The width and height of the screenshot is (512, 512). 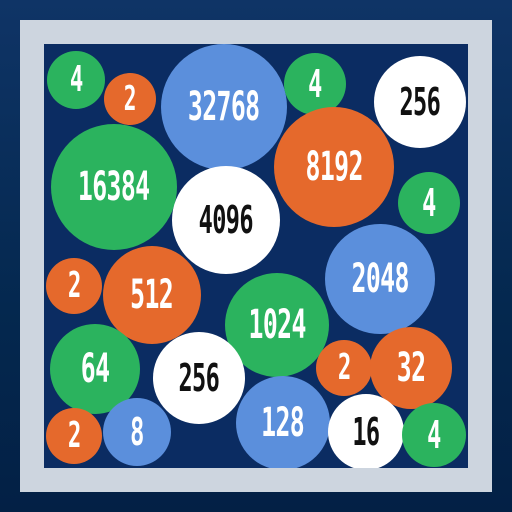 I want to click on tile-value: 16384, so click(x=114, y=187).